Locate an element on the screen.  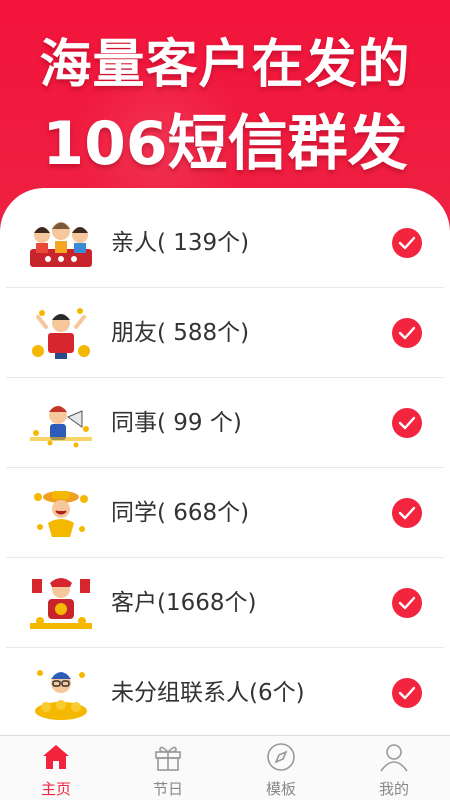
group-label: 同学( 668个) is located at coordinates (180, 513).